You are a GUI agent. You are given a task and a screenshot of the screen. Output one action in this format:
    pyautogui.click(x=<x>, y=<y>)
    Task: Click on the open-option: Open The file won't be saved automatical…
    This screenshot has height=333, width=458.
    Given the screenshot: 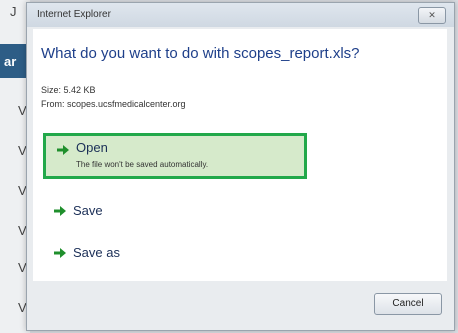 What is the action you would take?
    pyautogui.click(x=175, y=156)
    